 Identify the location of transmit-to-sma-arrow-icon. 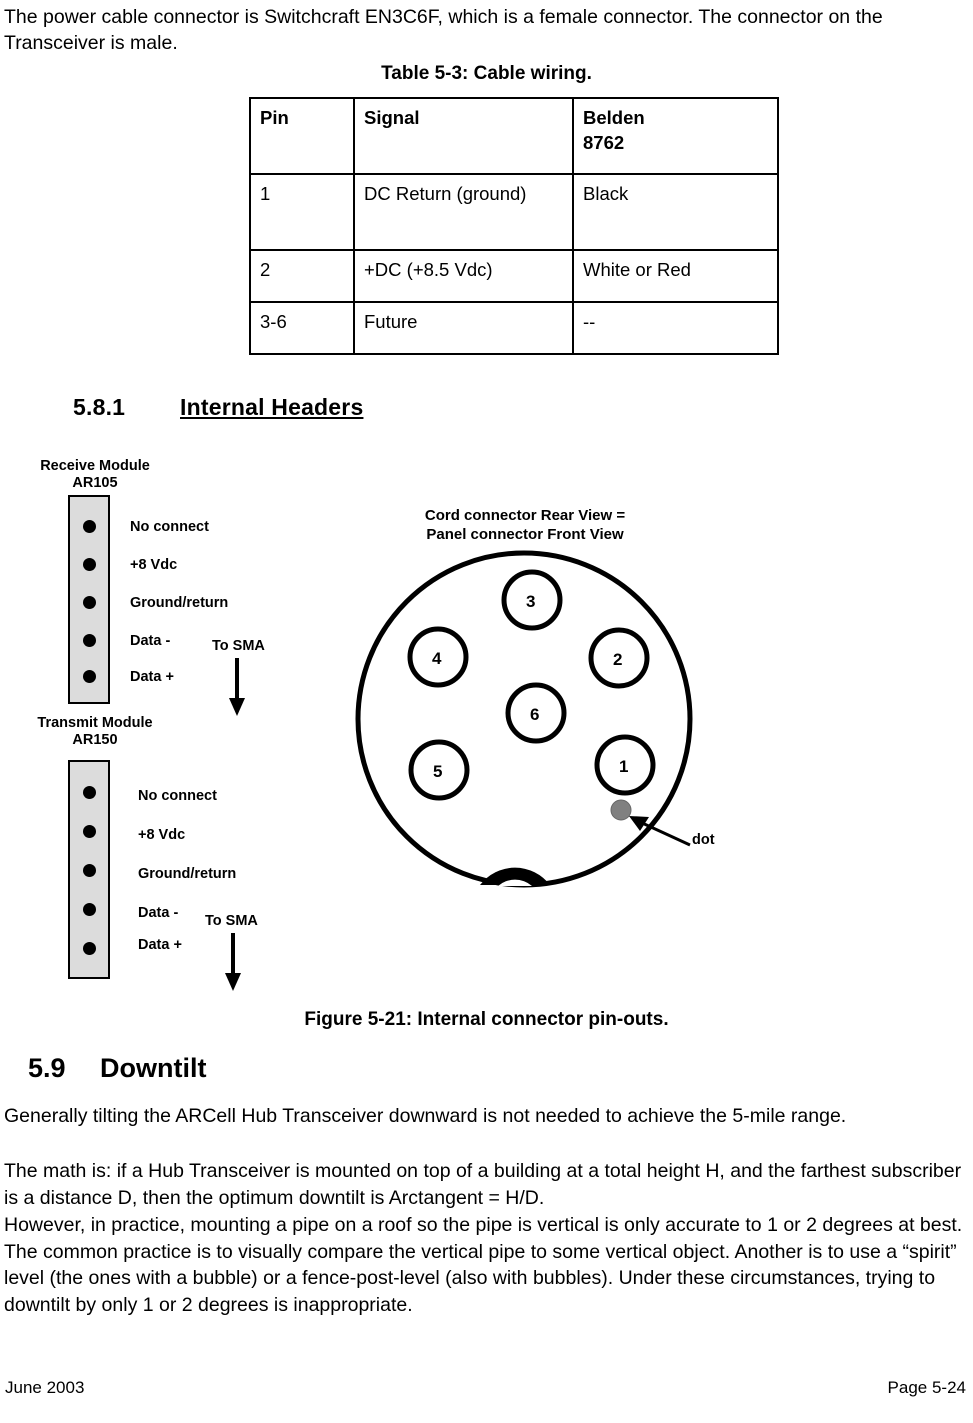
(233, 962).